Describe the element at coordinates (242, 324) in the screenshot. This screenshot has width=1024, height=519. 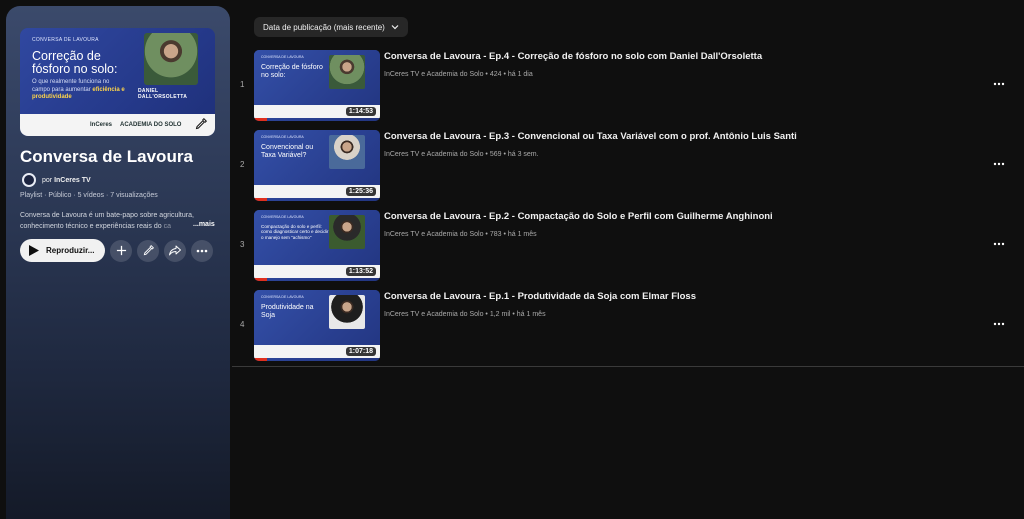
I see `video-index: 4` at that location.